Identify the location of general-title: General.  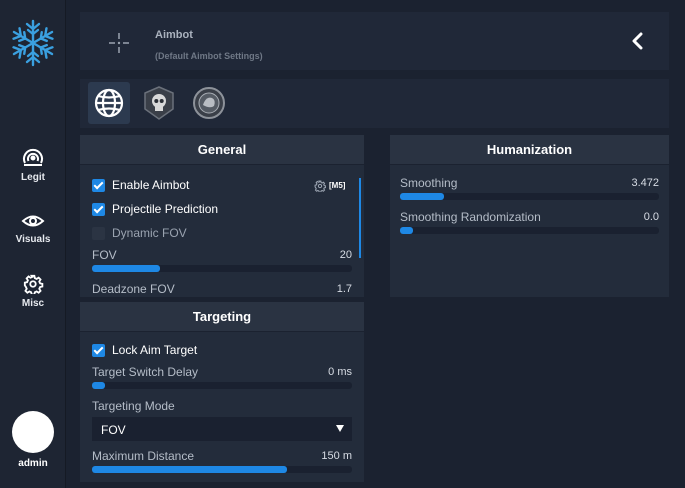
(222, 150).